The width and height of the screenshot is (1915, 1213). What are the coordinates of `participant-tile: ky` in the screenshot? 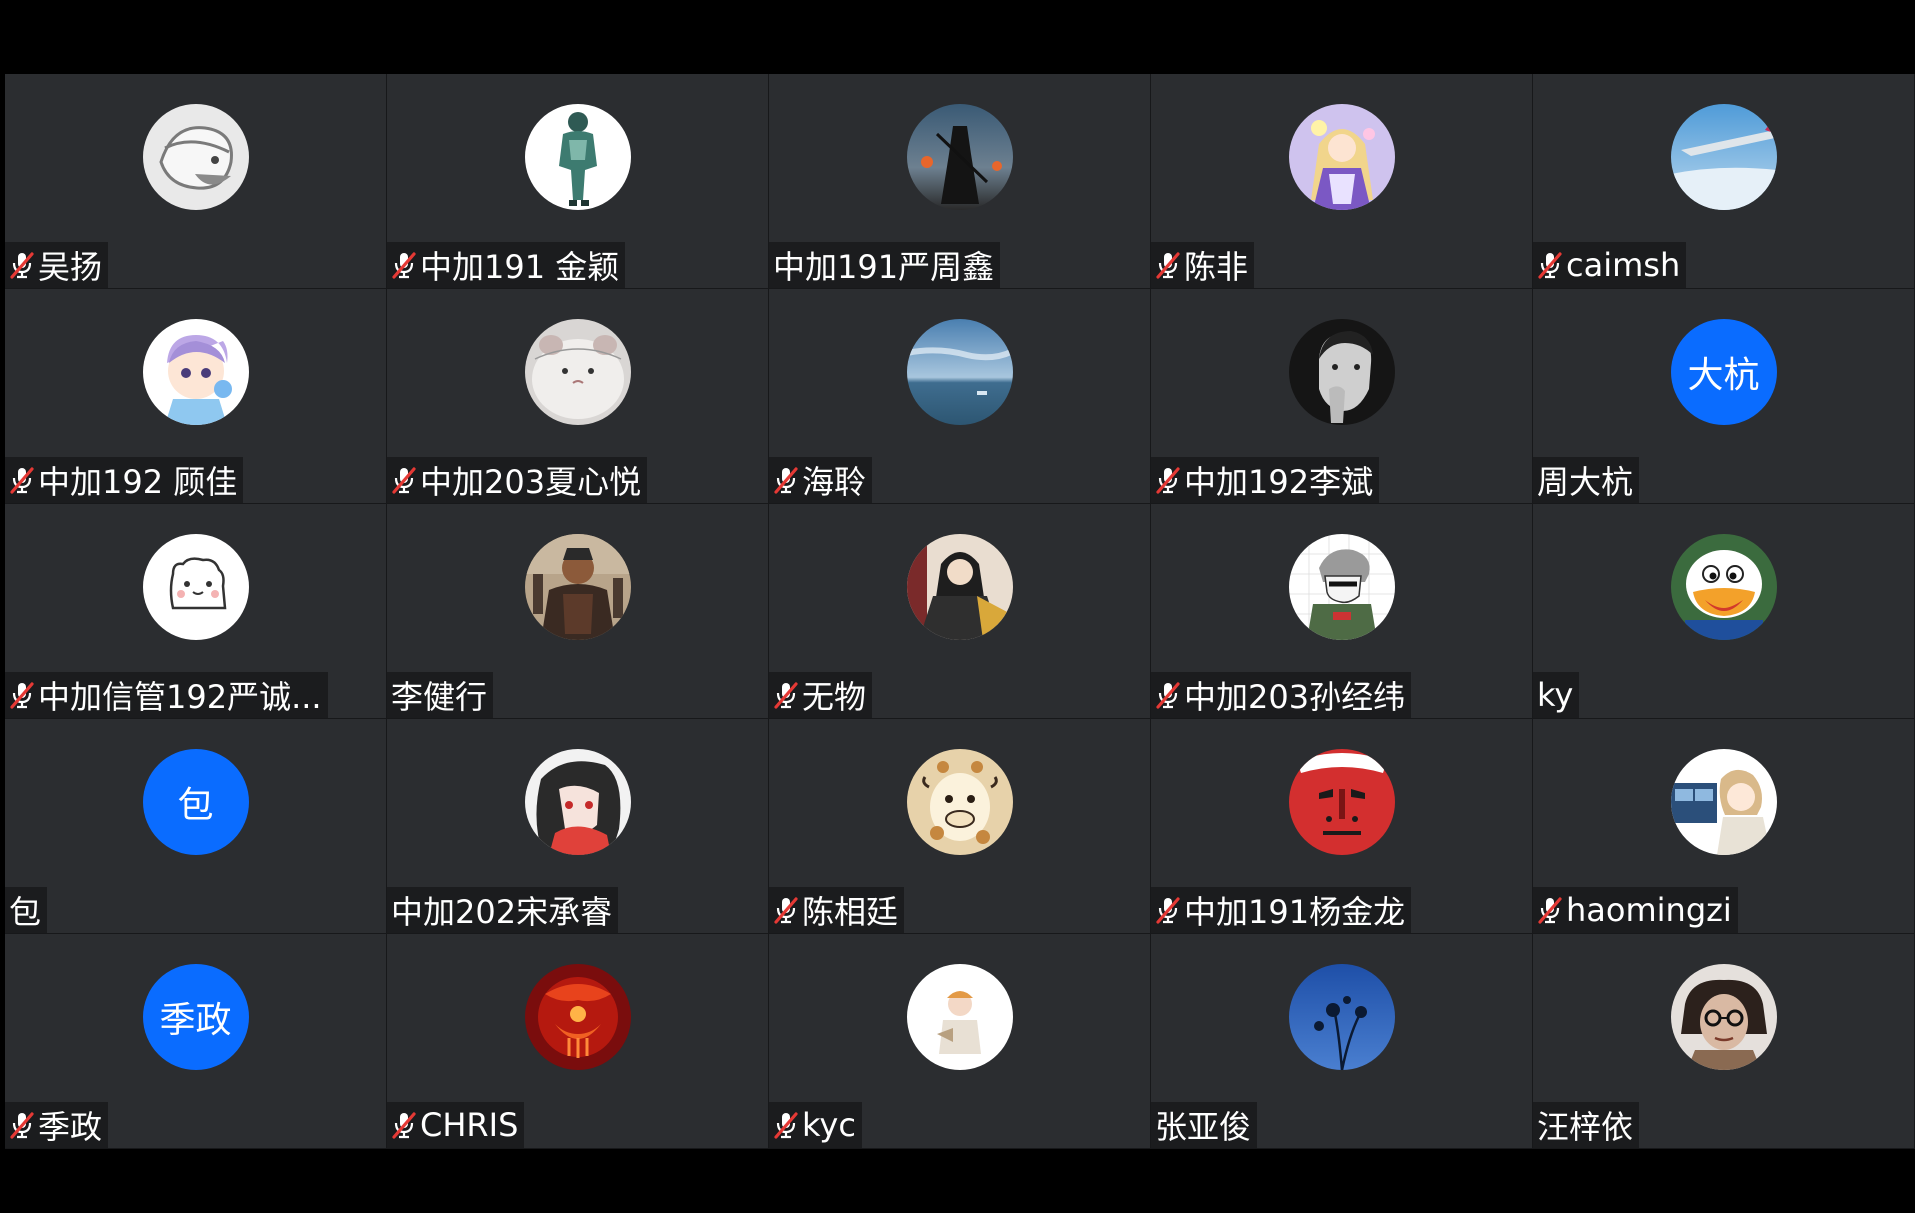 It's located at (1724, 611).